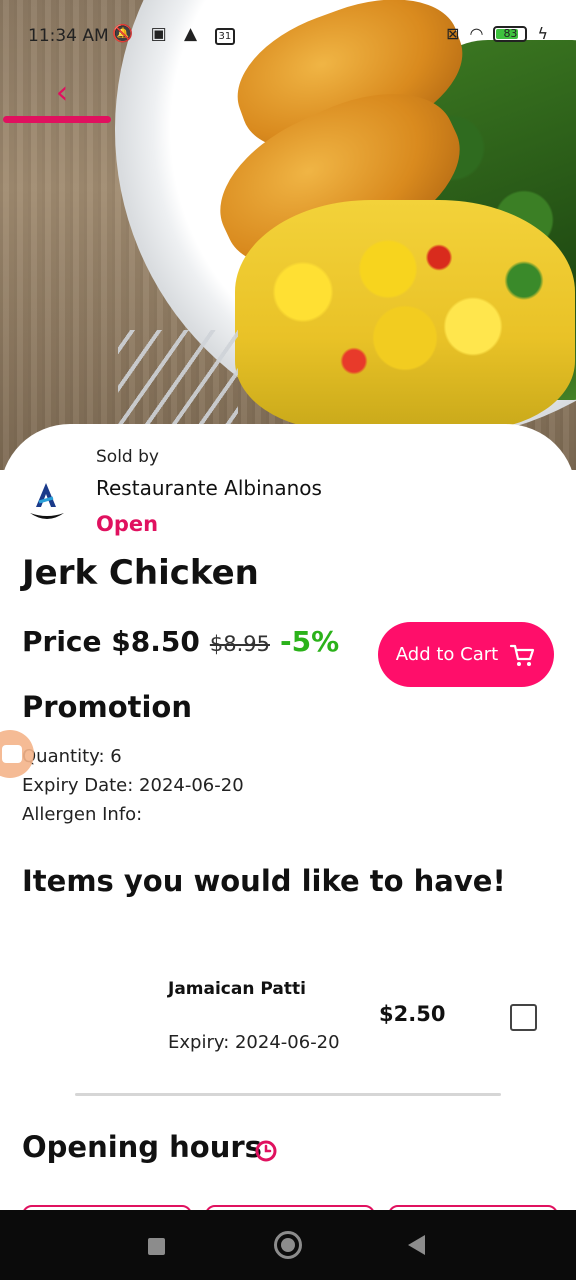 This screenshot has height=1280, width=576. Describe the element at coordinates (225, 36) in the screenshot. I see `calendar-icon: 31` at that location.